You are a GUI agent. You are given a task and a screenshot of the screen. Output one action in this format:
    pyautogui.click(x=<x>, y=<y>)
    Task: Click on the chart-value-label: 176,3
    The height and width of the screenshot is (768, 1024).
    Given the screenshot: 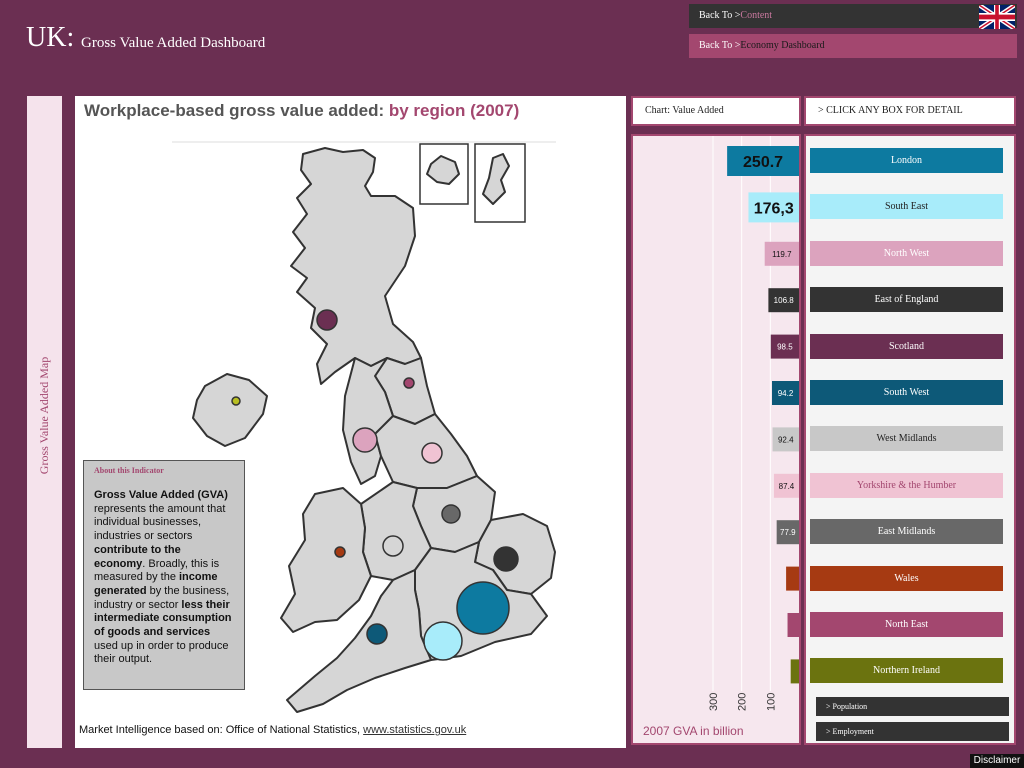 What is the action you would take?
    pyautogui.click(x=774, y=208)
    